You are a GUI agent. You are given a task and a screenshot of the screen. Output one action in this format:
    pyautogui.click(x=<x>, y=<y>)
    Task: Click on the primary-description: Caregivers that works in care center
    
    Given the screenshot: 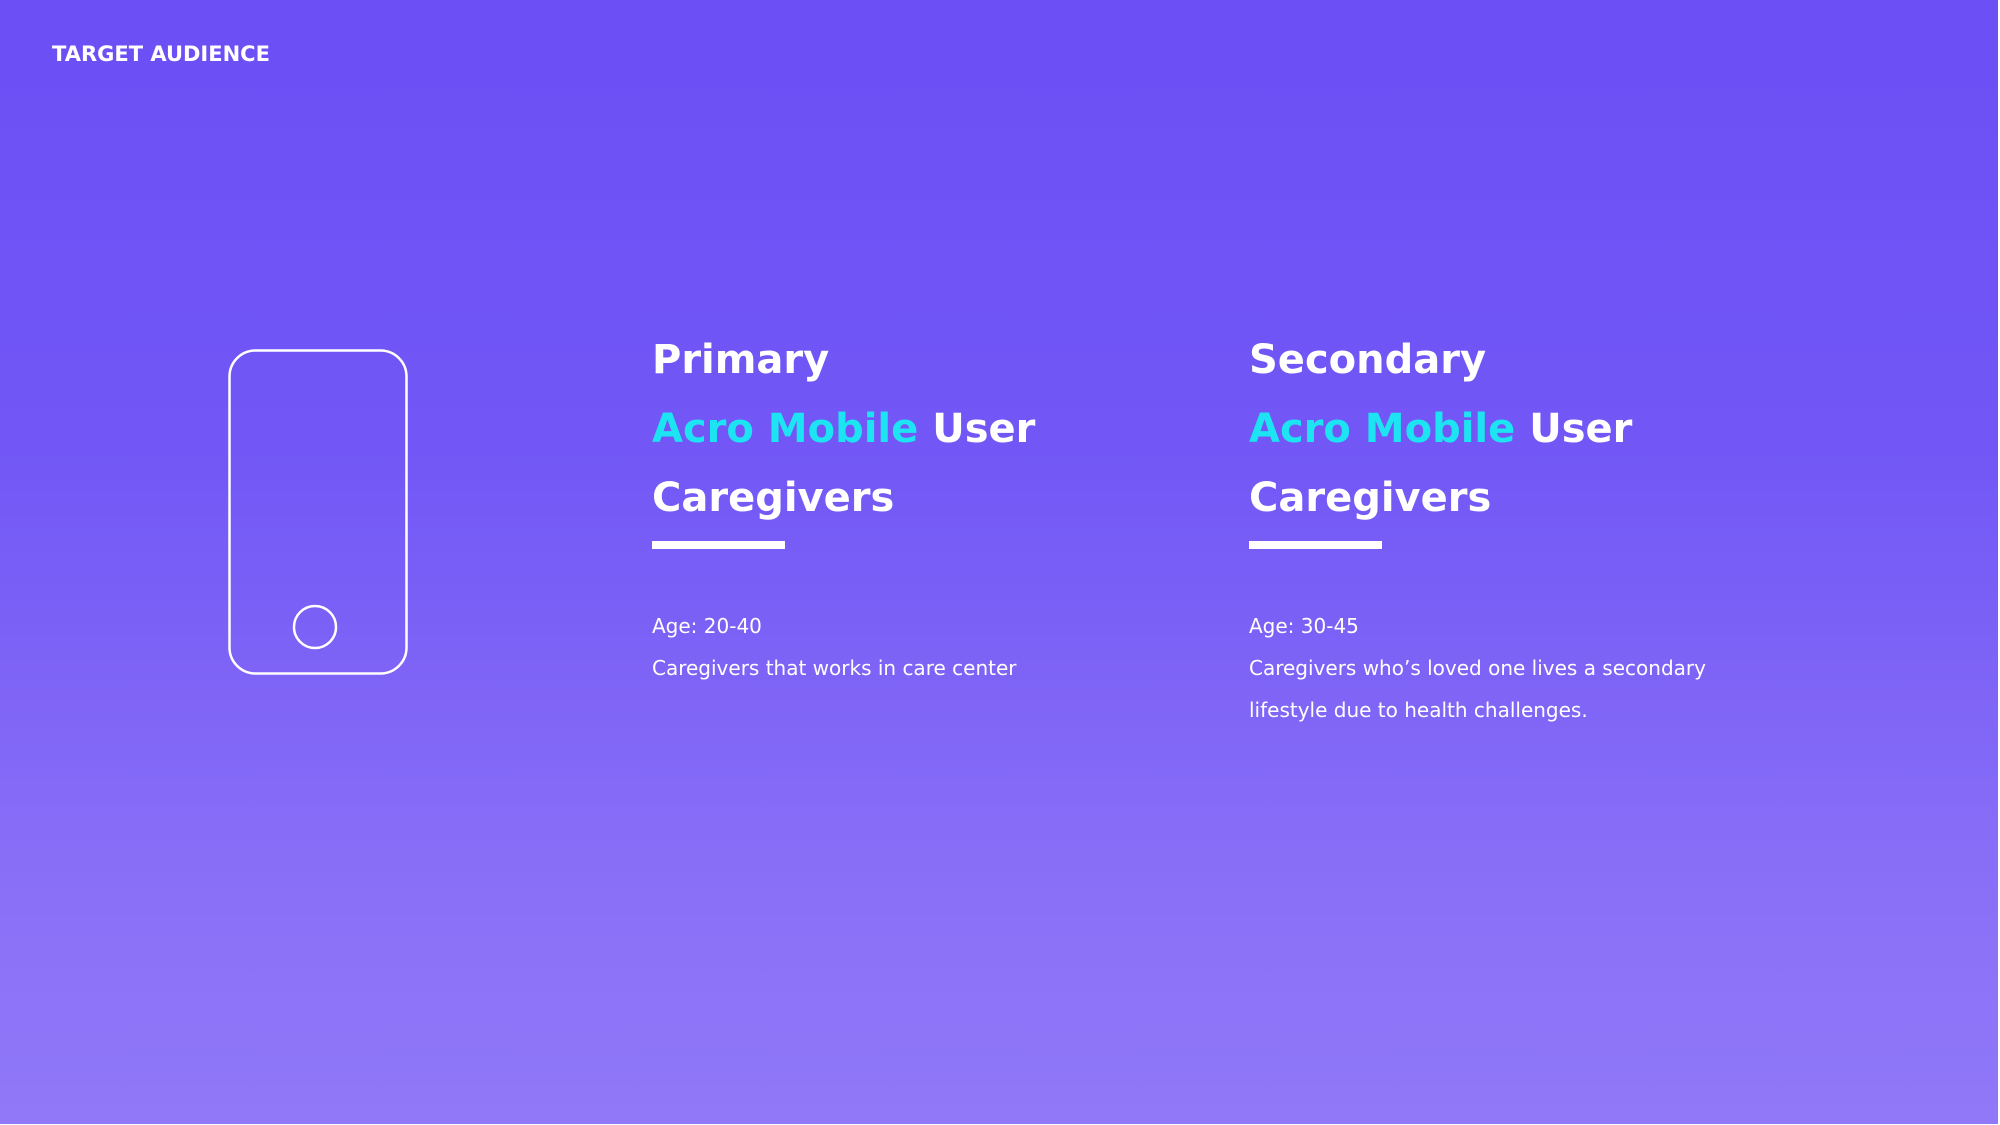 What is the action you would take?
    pyautogui.click(x=834, y=668)
    